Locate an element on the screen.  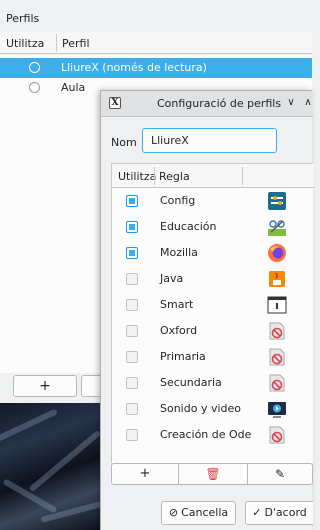
ok-button: ✓ D'acord is located at coordinates (279, 513).